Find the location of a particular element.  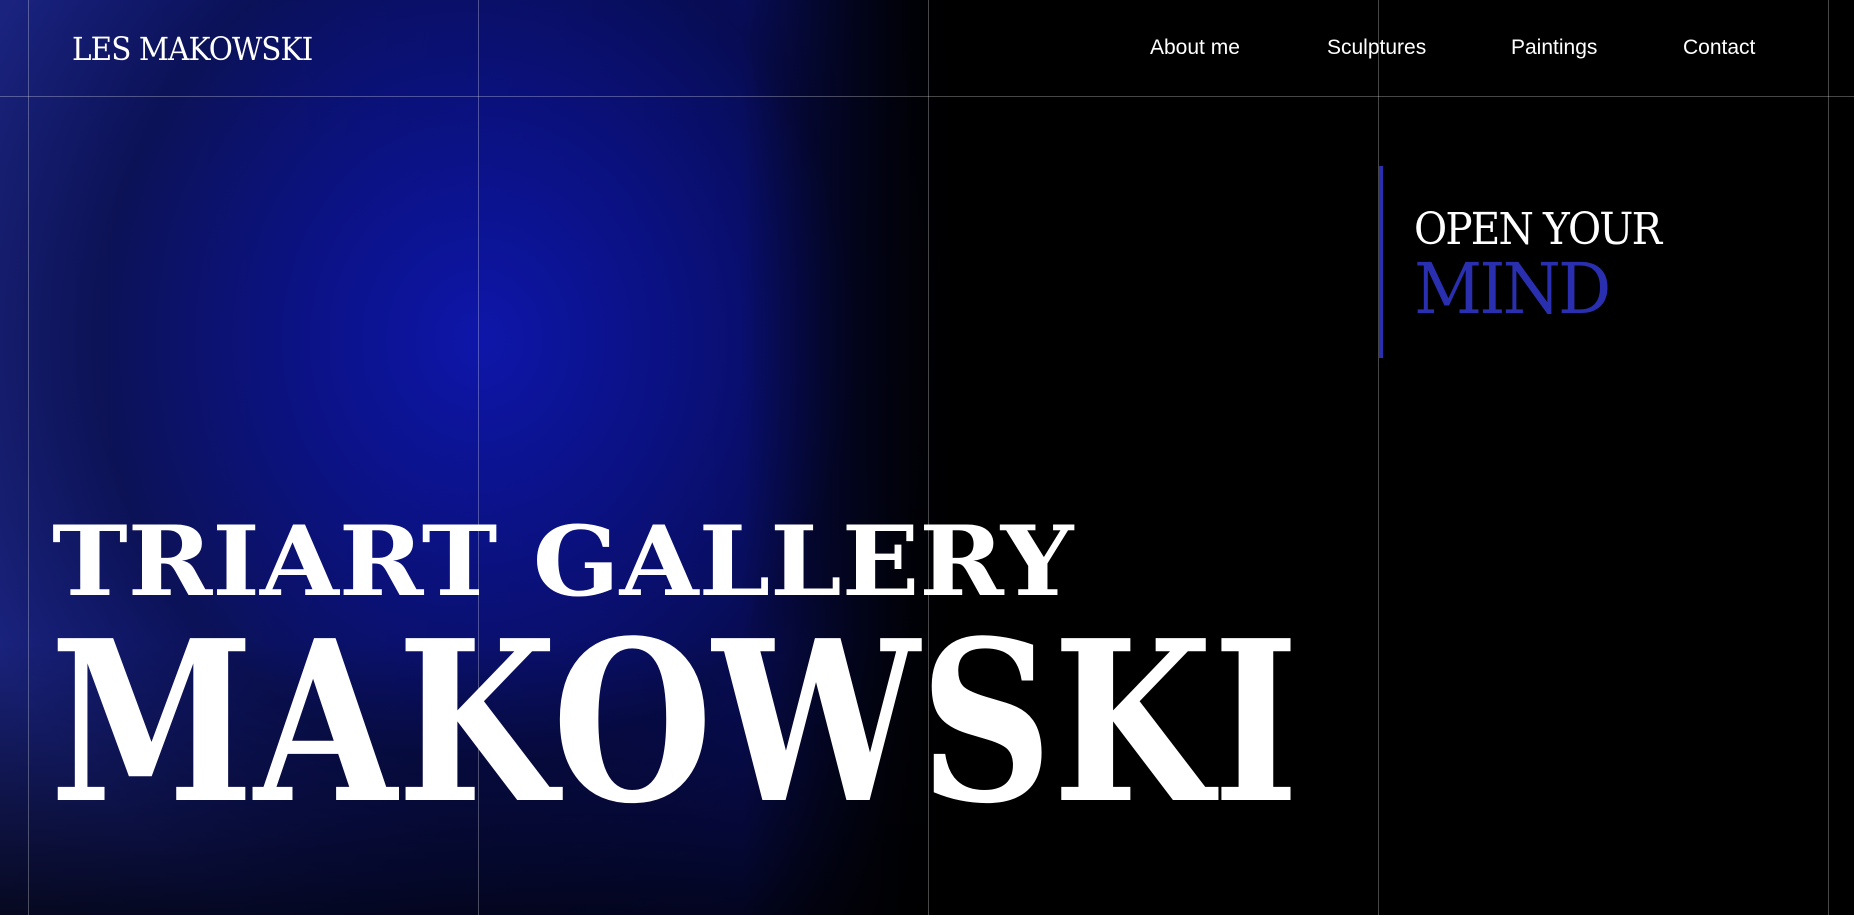

tagline-line2: MIND is located at coordinates (1512, 289).